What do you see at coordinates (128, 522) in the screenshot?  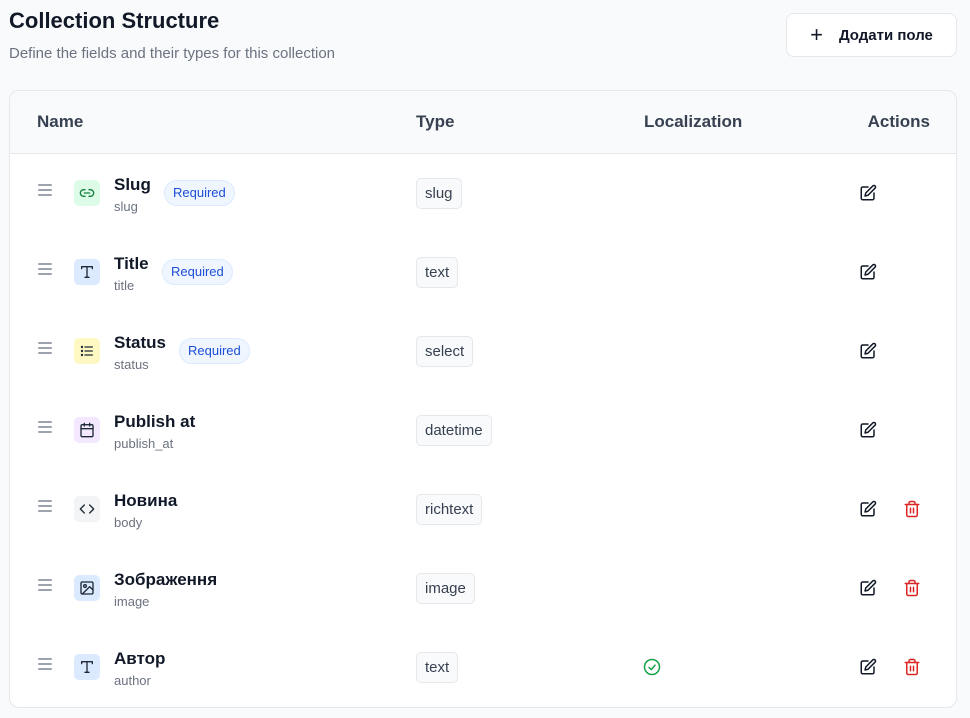 I see `field-key: body` at bounding box center [128, 522].